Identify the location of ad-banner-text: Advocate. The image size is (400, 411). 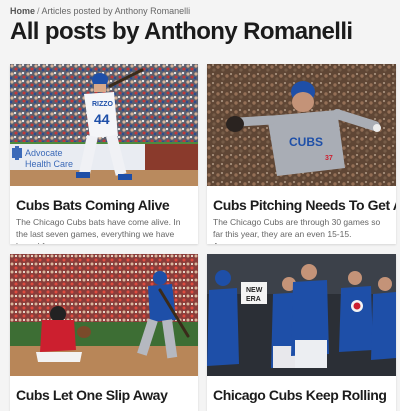
(44, 153).